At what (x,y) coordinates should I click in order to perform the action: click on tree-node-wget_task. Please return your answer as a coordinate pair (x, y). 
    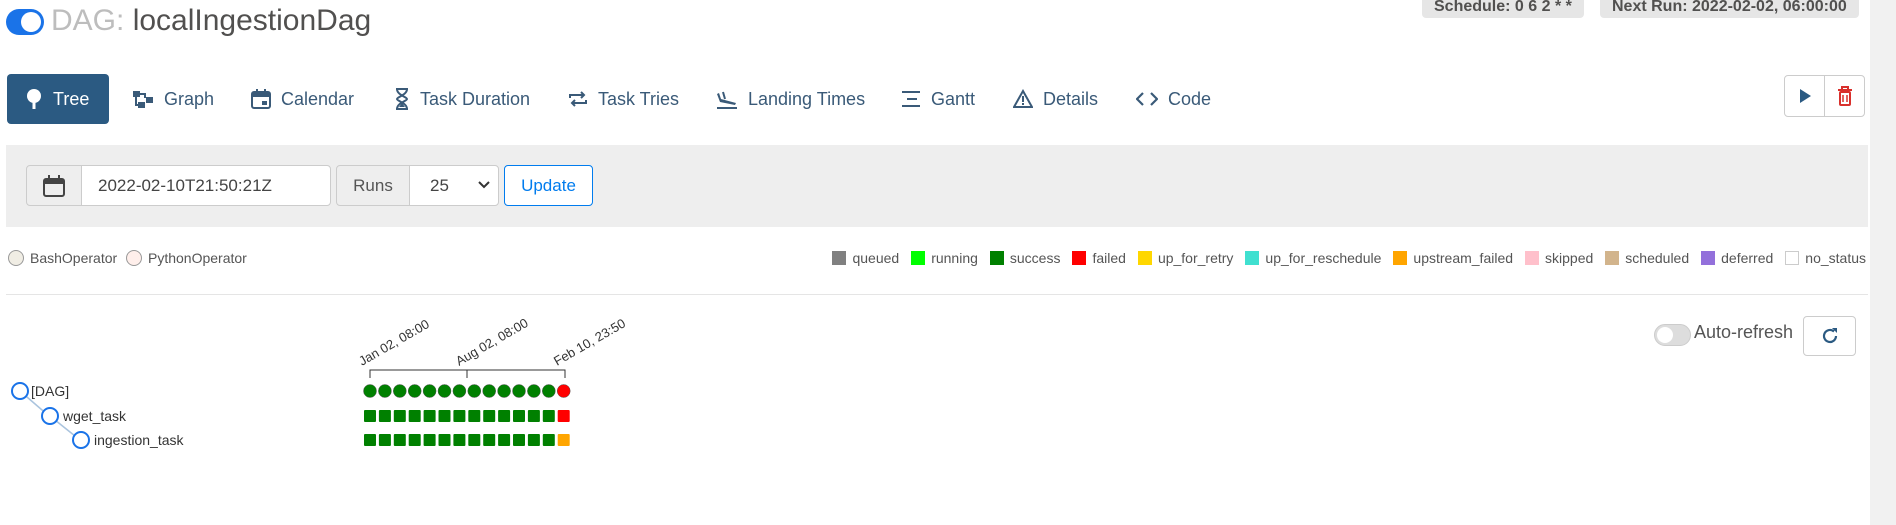
    Looking at the image, I should click on (50, 416).